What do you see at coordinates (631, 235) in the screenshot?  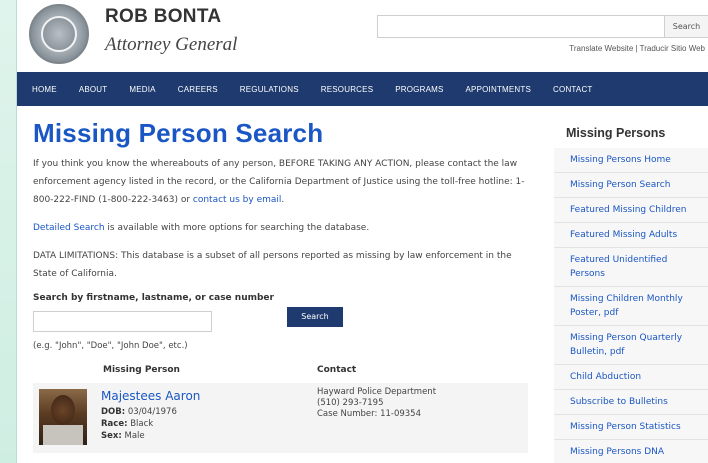 I see `sidebar-item-featured-missing-adults: Featured Missing Adults` at bounding box center [631, 235].